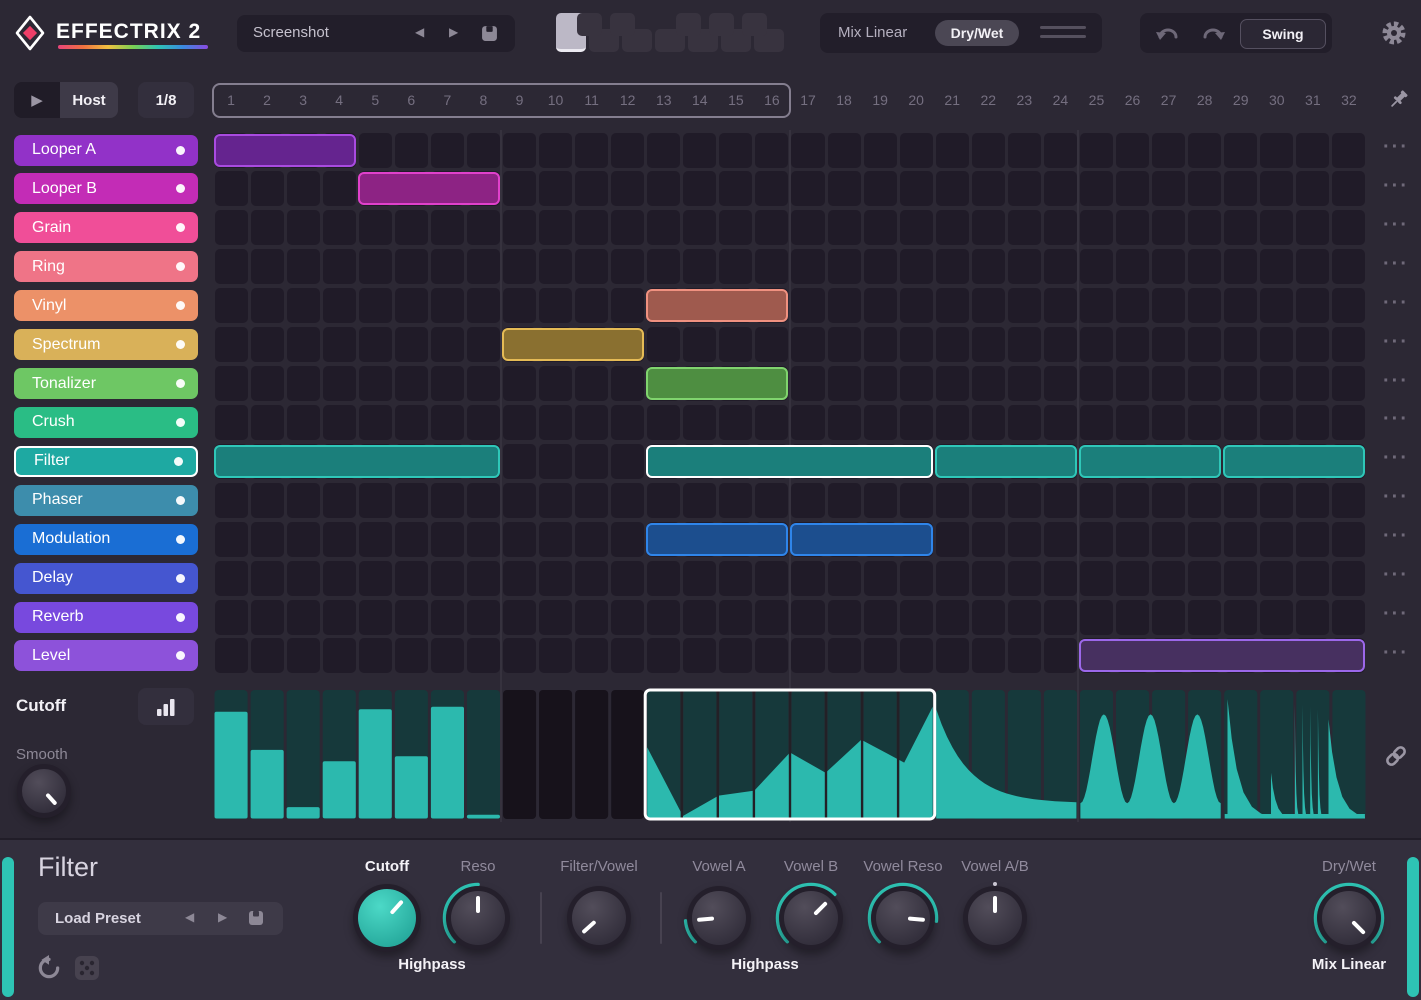 The width and height of the screenshot is (1421, 1000). Describe the element at coordinates (717, 539) in the screenshot. I see `fx-block-modulation` at that location.